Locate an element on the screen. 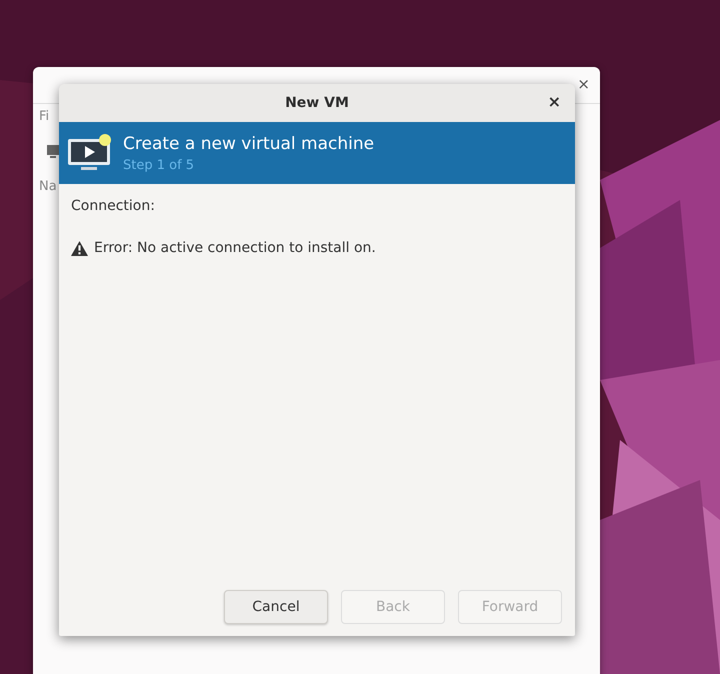  monitor-play-icon is located at coordinates (90, 153).